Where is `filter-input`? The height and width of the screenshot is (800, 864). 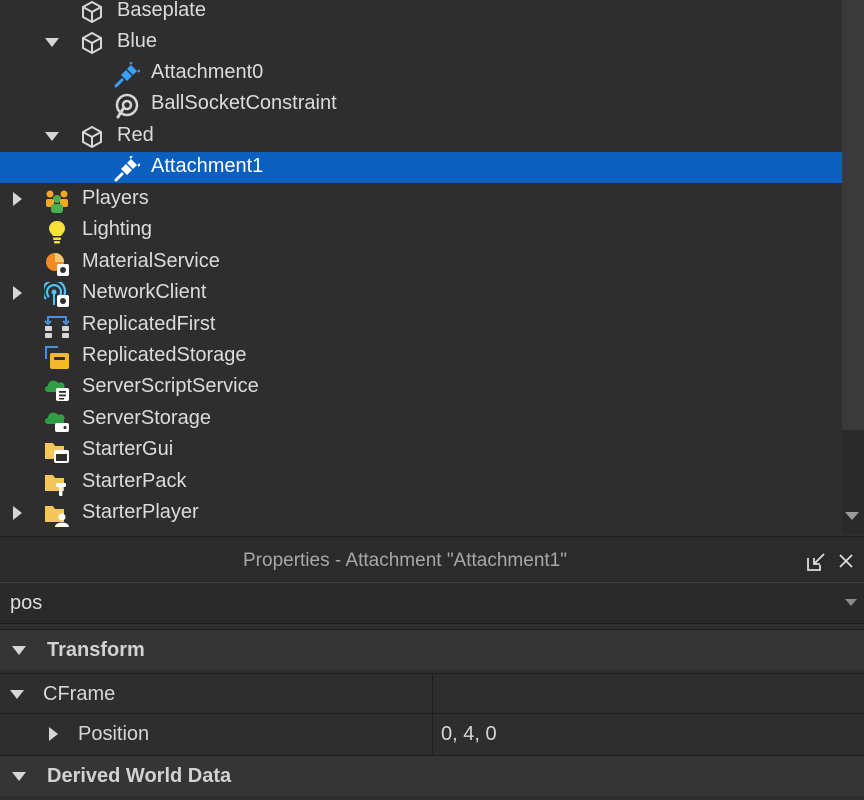 filter-input is located at coordinates (415, 603).